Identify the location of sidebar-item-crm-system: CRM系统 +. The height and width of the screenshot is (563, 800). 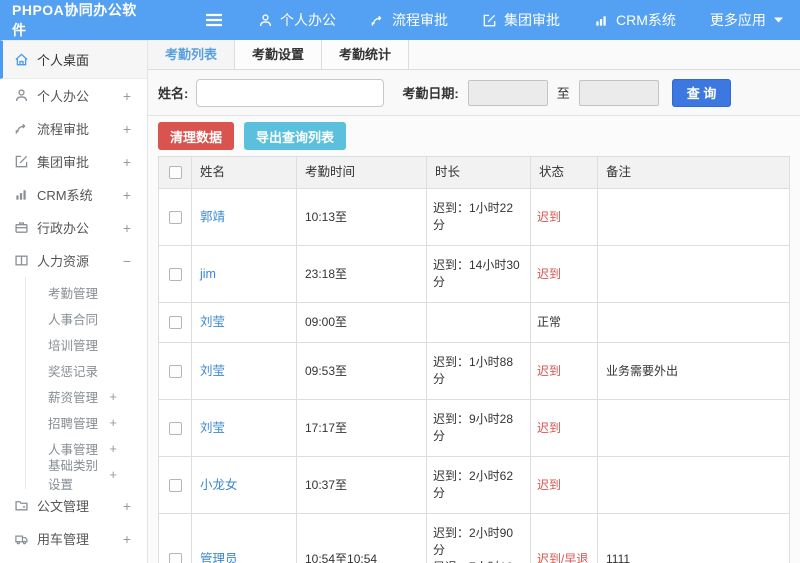
(73, 194).